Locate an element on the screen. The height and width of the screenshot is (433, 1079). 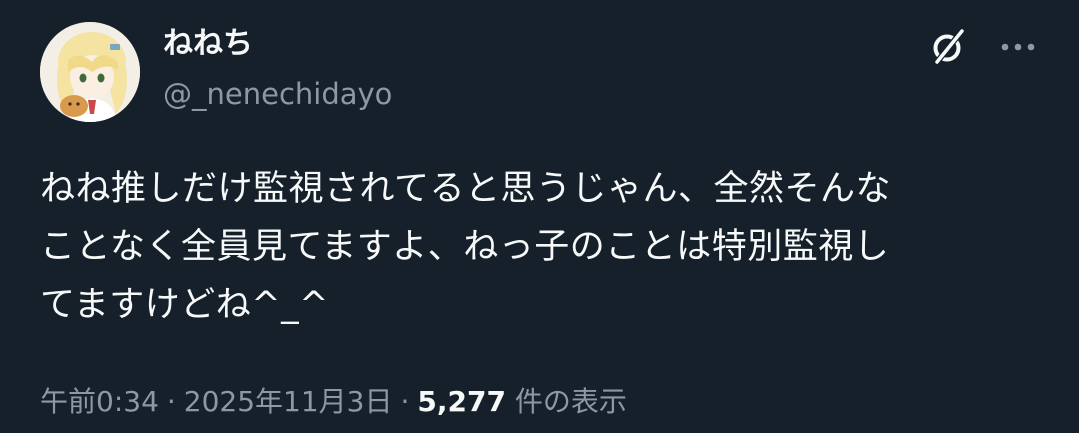
tweet-meta: 午前0:34 · 2025年11月3日 · 5,277 件の表示 is located at coordinates (333, 402).